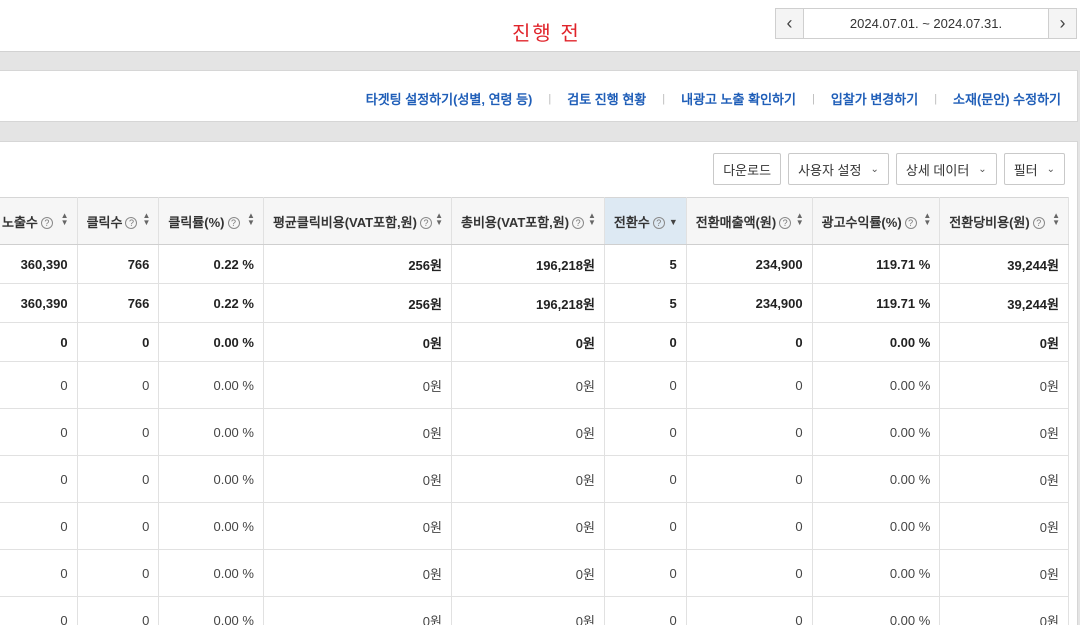  What do you see at coordinates (861, 222) in the screenshot?
I see `column-header-label: 광고수익률(%)` at bounding box center [861, 222].